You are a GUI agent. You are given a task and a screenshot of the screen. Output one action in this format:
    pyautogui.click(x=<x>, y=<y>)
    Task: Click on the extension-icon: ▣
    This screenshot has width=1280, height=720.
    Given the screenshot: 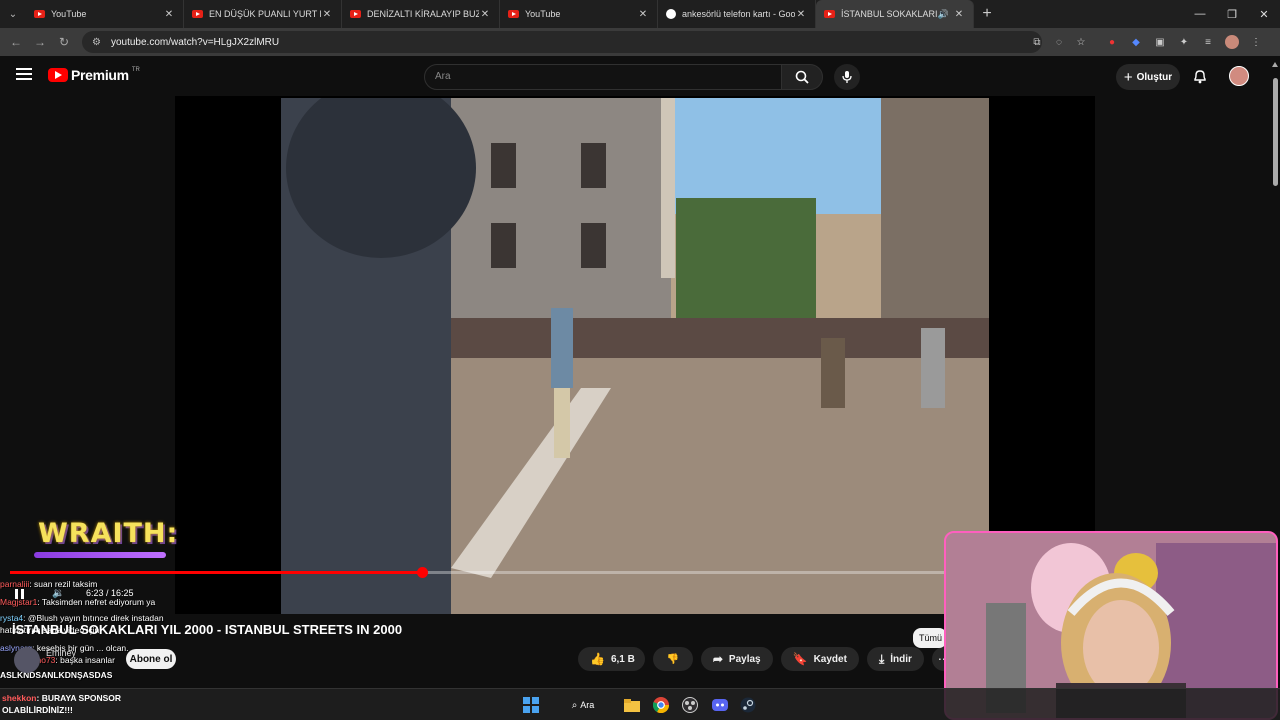 What is the action you would take?
    pyautogui.click(x=1160, y=42)
    